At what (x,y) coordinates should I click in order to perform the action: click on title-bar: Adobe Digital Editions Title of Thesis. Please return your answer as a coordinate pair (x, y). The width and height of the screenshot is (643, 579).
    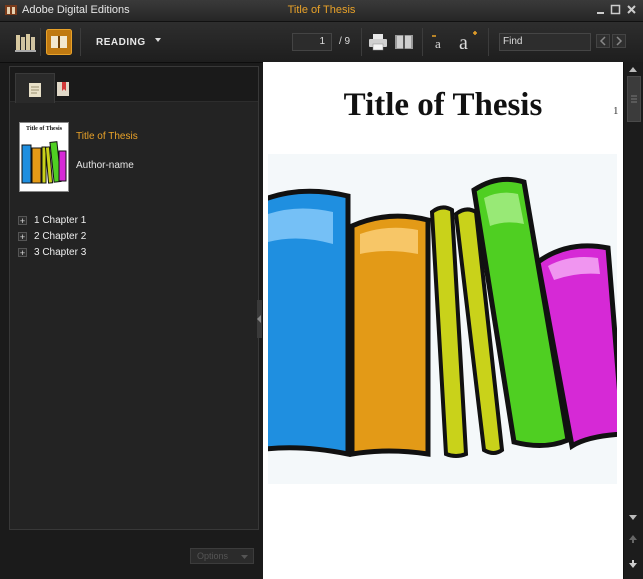
    Looking at the image, I should click on (321, 11).